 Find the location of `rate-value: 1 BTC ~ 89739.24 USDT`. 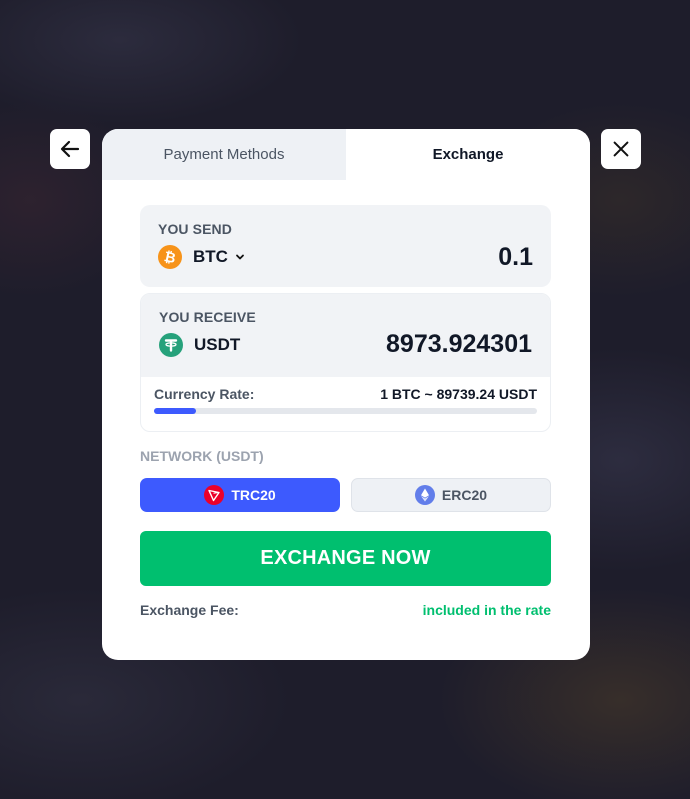

rate-value: 1 BTC ~ 89739.24 USDT is located at coordinates (458, 394).